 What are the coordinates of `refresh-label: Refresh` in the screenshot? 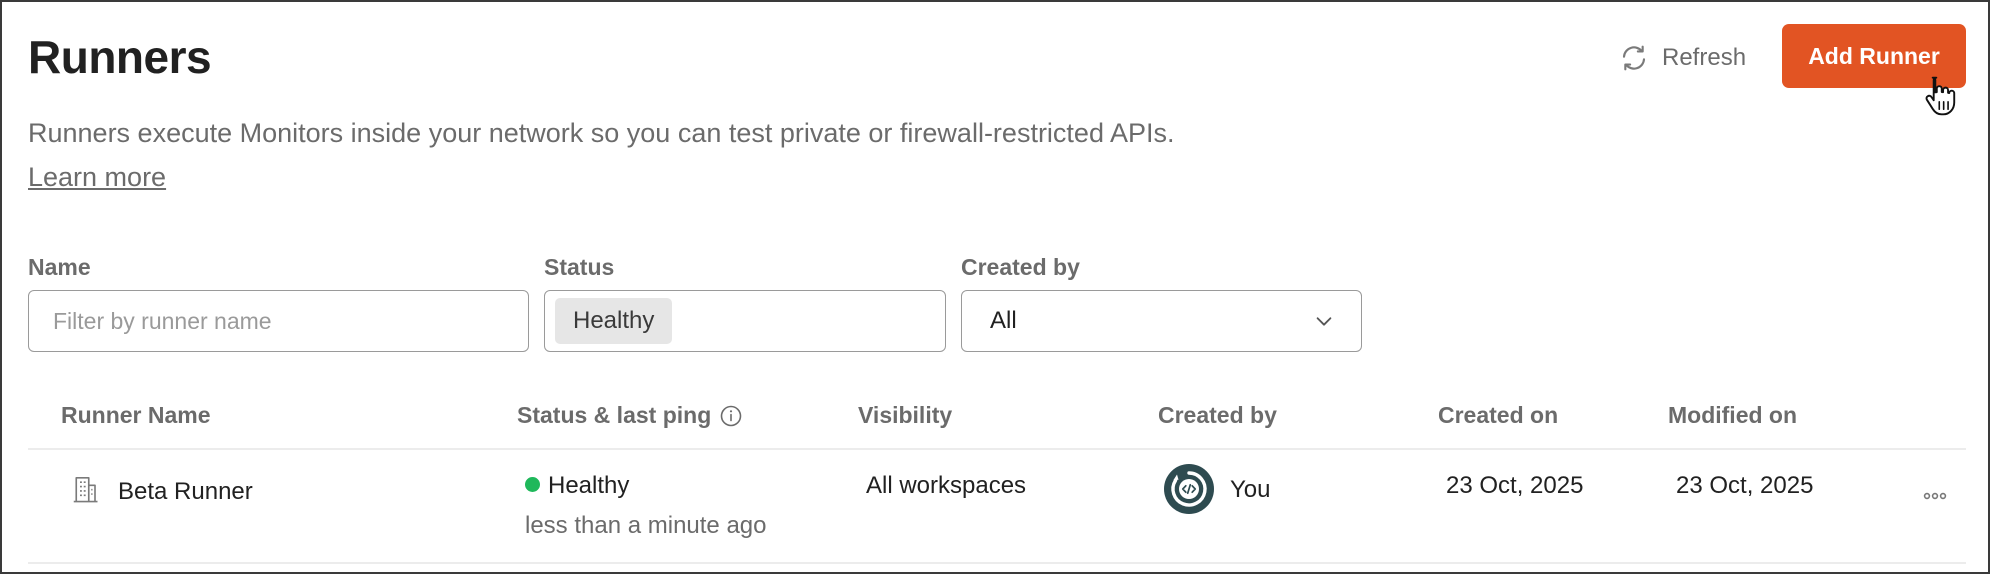 It's located at (1704, 57).